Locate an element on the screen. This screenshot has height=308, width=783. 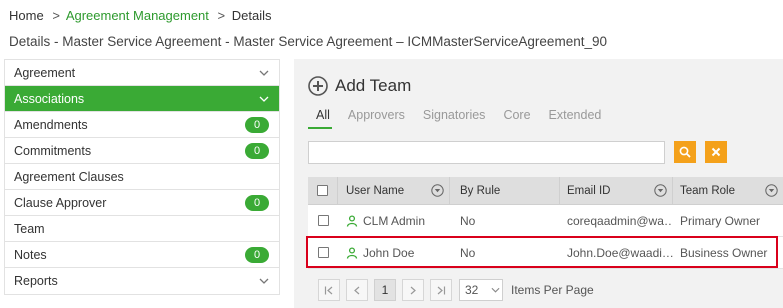
sidebar-item-amendments: Amendments 0 is located at coordinates (142, 125).